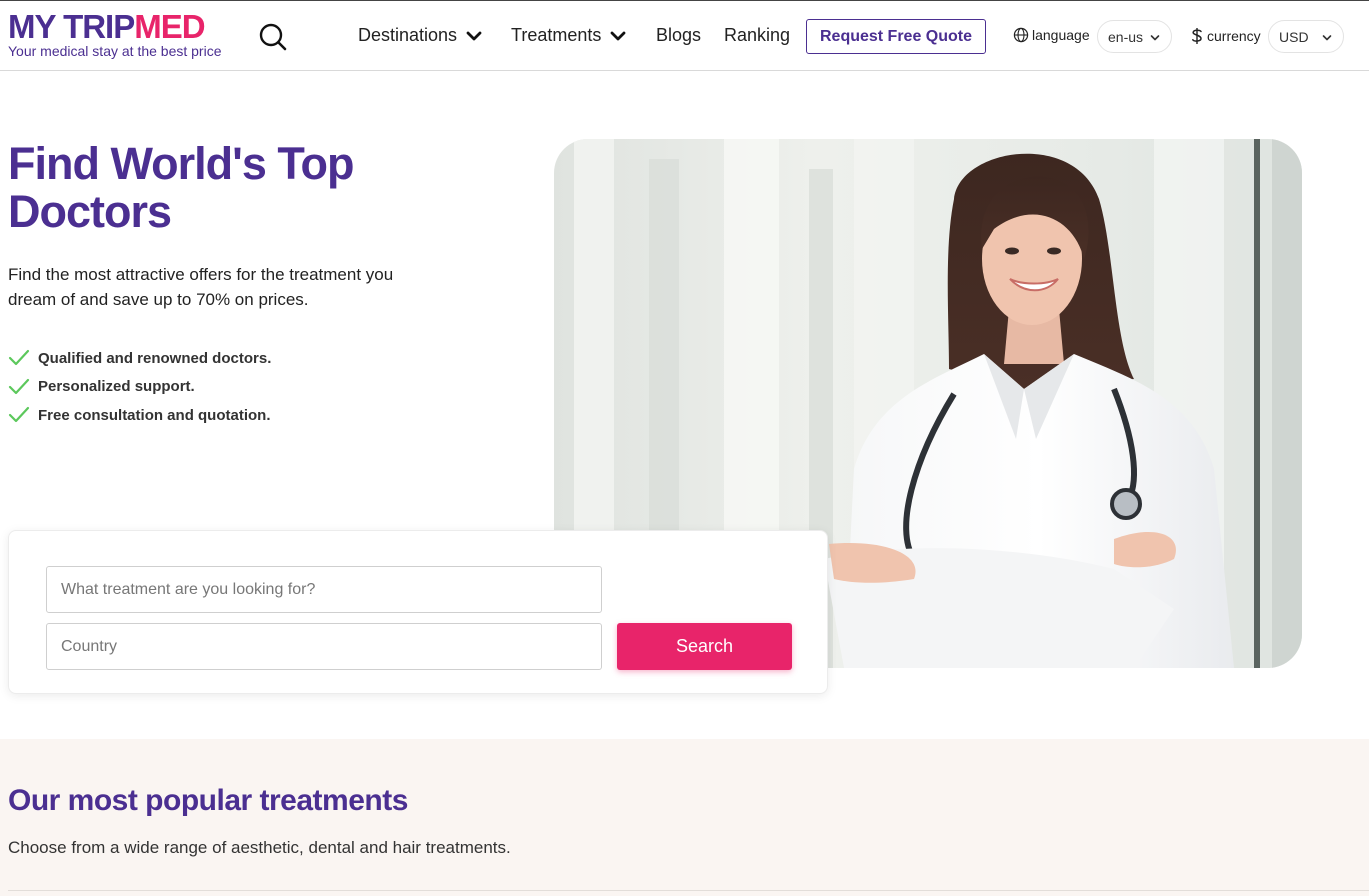  I want to click on currency-label-text: currency, so click(1234, 36).